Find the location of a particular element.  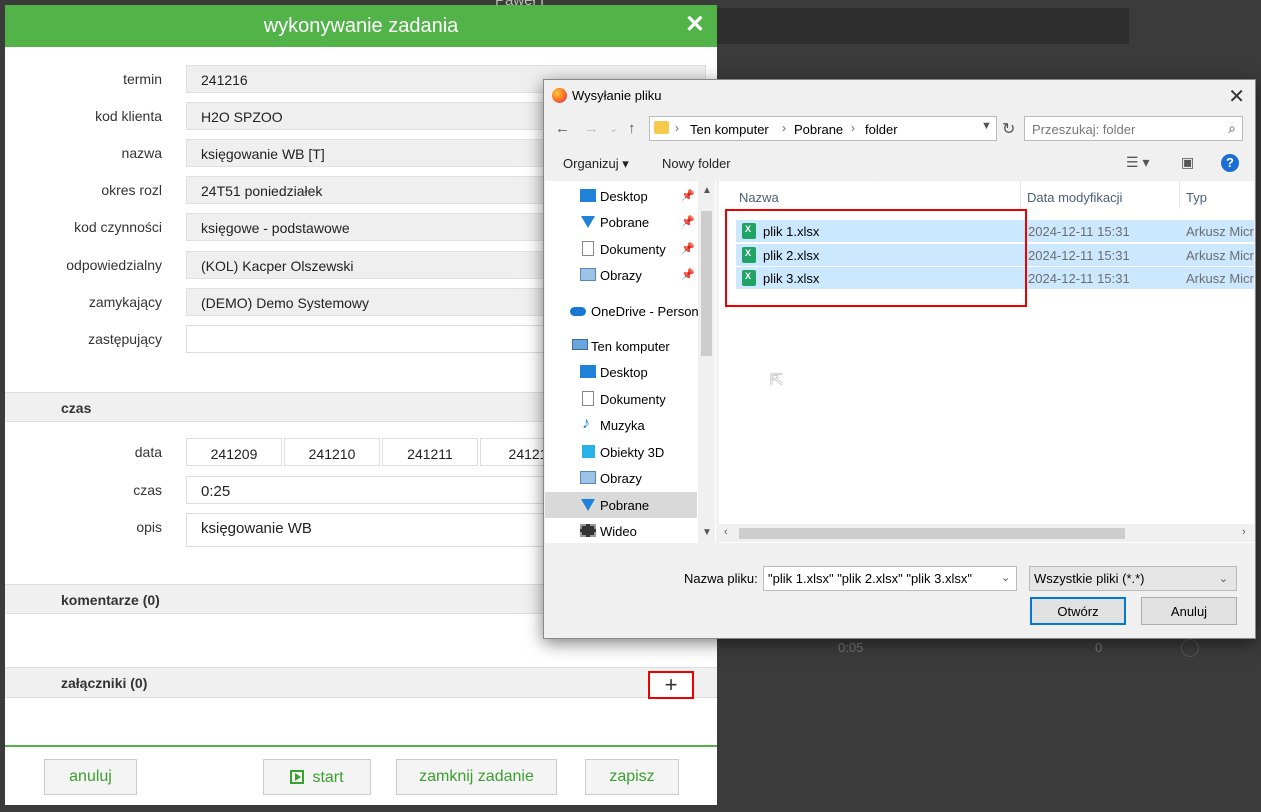

tree-item-ten-komputer: Ten komputer is located at coordinates (621, 346).